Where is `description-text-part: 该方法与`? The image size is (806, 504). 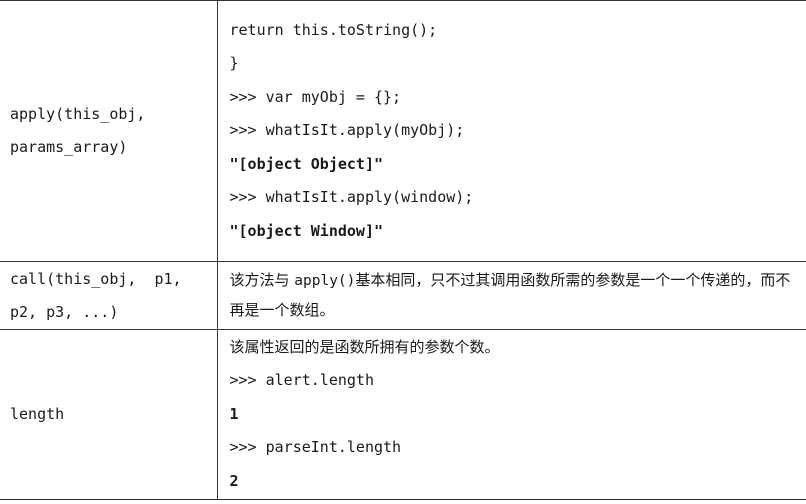
description-text-part: 该方法与 is located at coordinates (262, 280).